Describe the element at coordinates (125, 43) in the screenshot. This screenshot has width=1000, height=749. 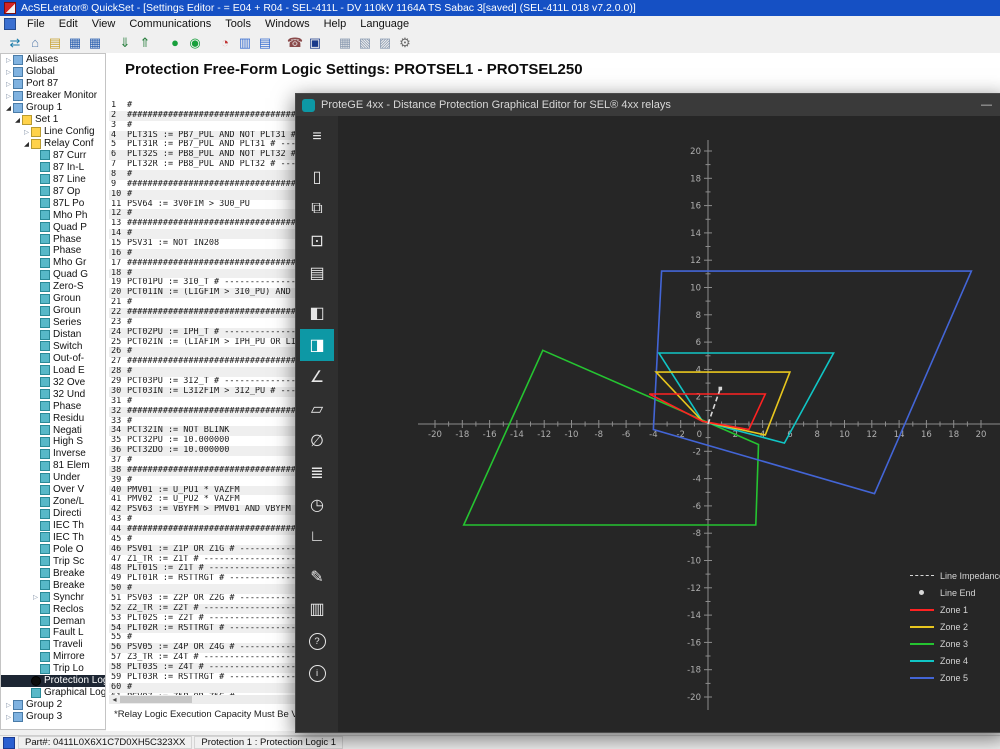
I see `read-settings-icon: ⇓` at that location.